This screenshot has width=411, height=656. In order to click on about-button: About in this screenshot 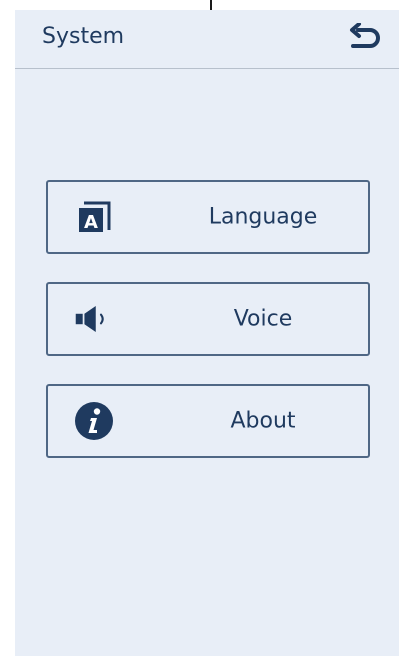, I will do `click(208, 421)`.